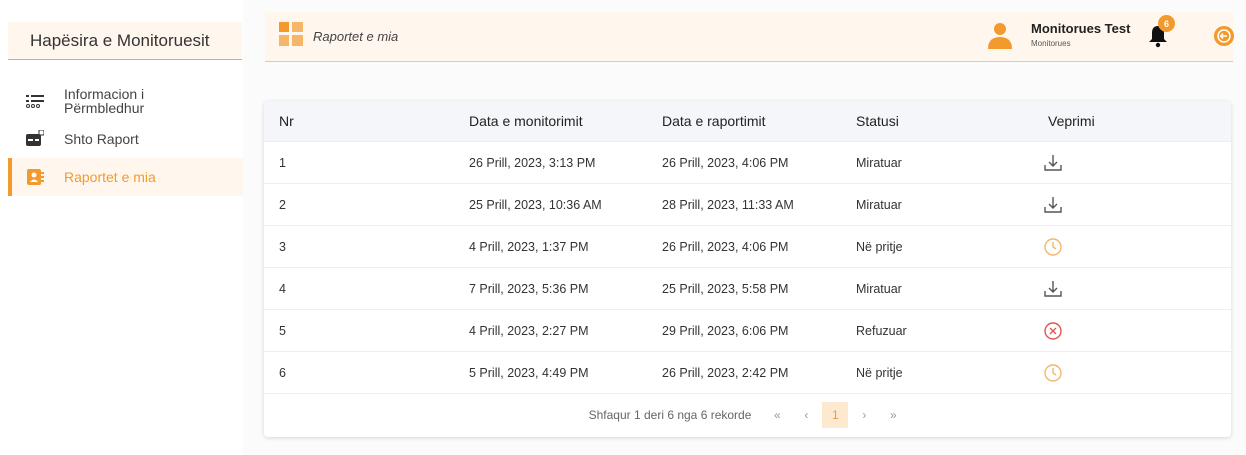 The height and width of the screenshot is (455, 1246). I want to click on cell-nr: 5, so click(282, 330).